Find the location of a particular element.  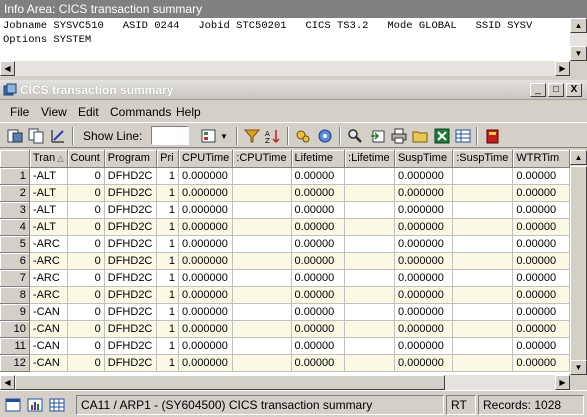

print-icon is located at coordinates (399, 136).